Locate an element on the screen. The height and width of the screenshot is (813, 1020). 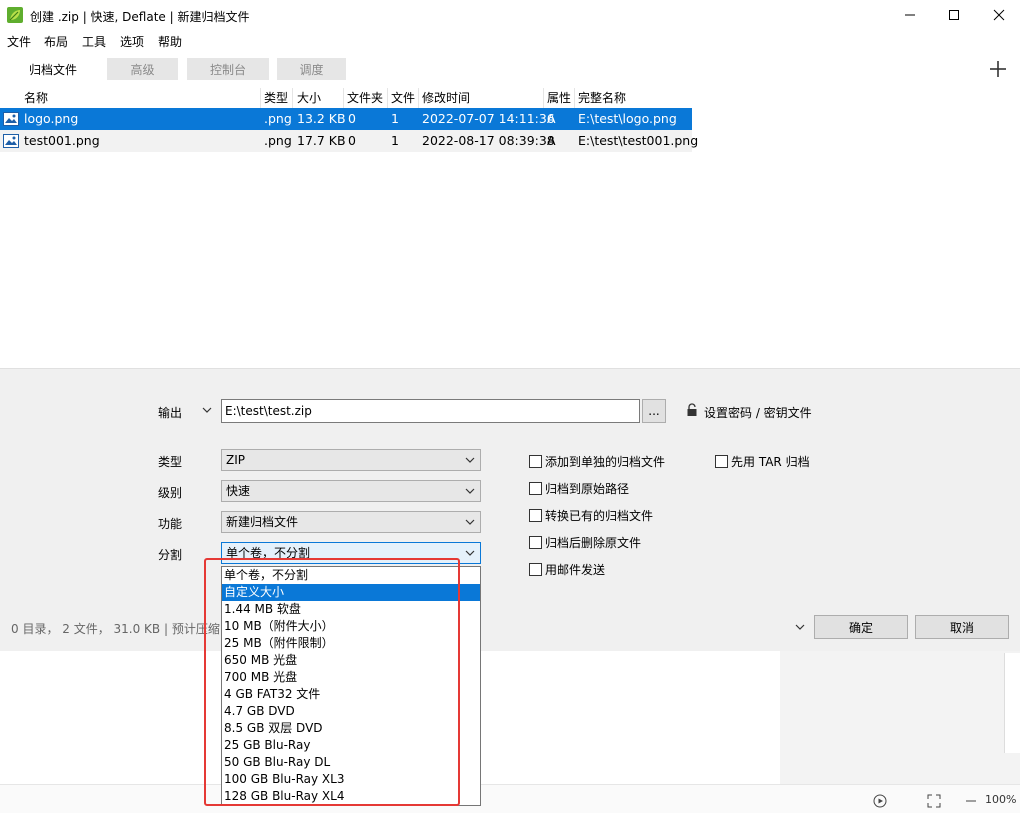
split-label: 分割 is located at coordinates (170, 555).